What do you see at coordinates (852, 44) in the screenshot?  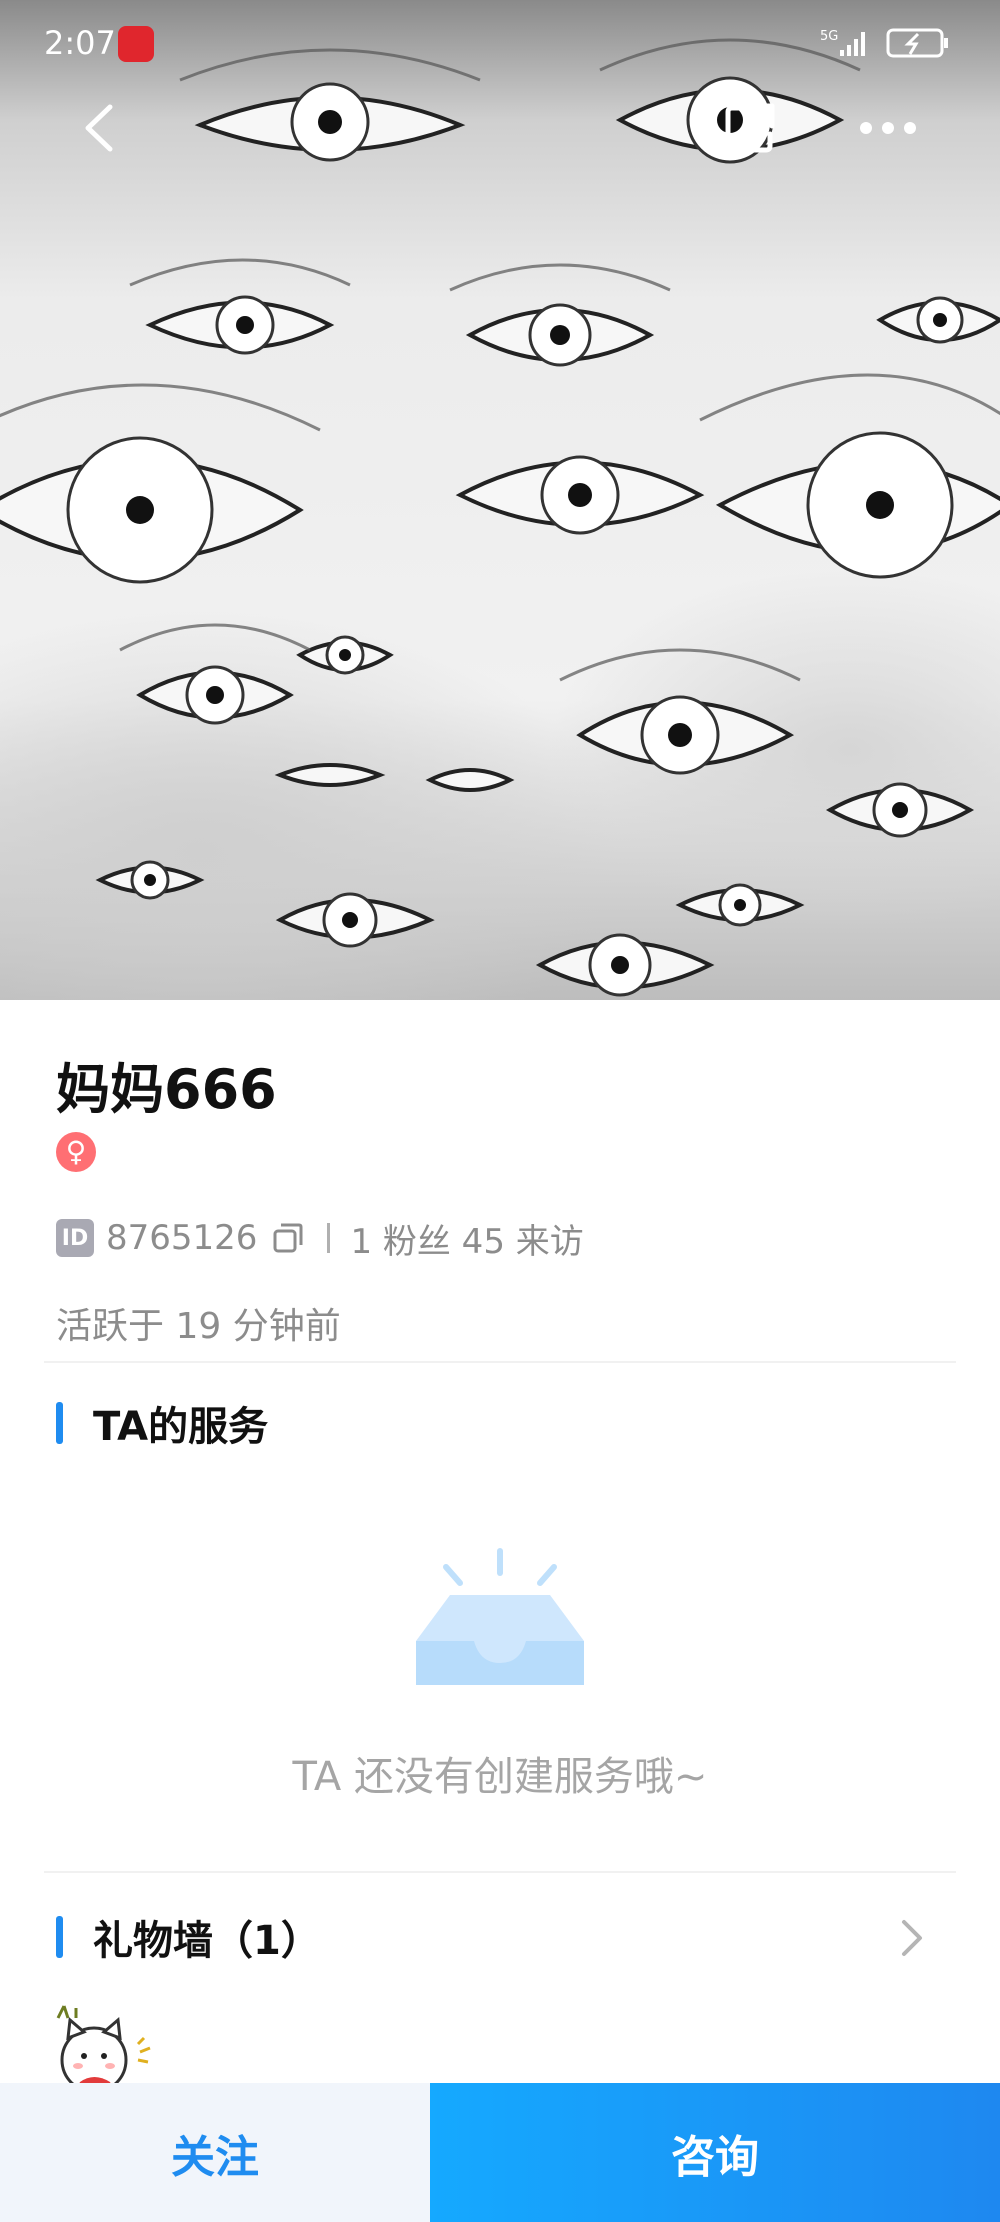 I see `signal-strength-icon` at bounding box center [852, 44].